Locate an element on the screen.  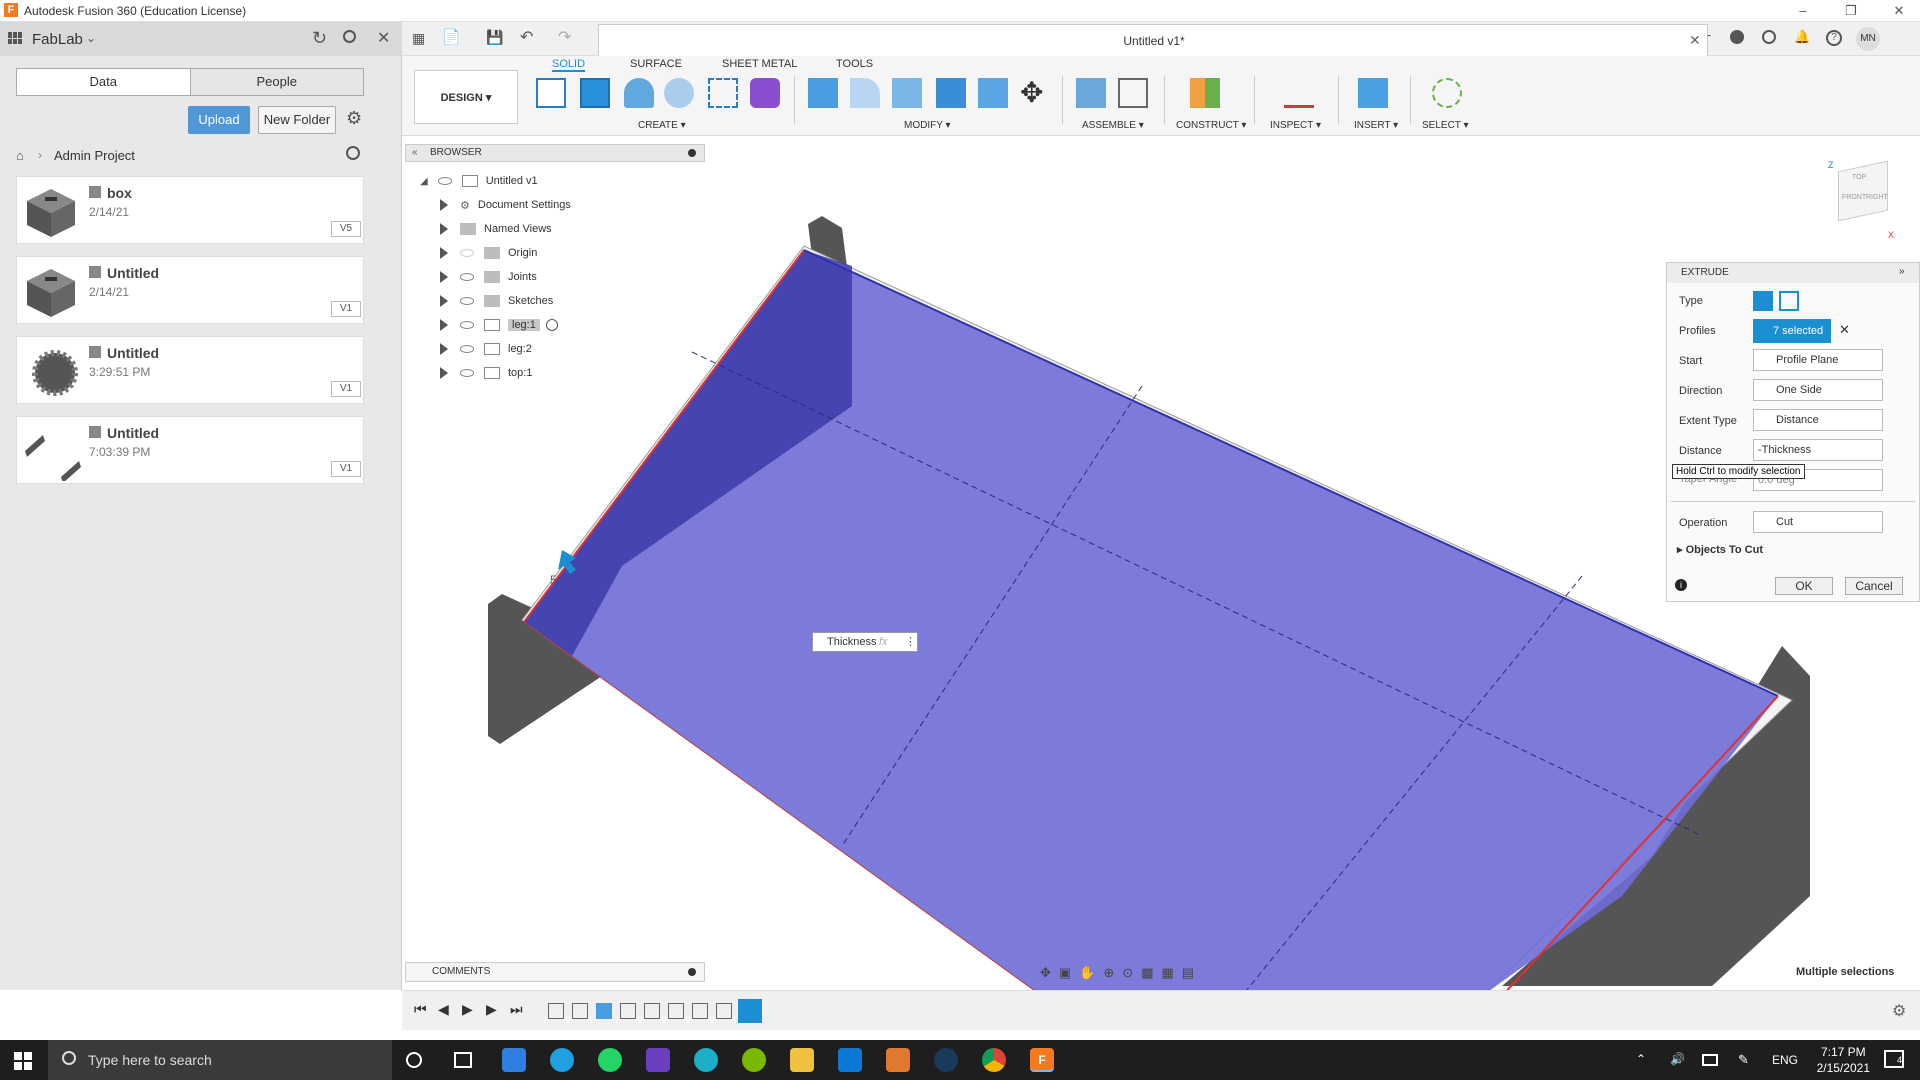
browser-item-leg-2: leg:2 is located at coordinates (486, 349).